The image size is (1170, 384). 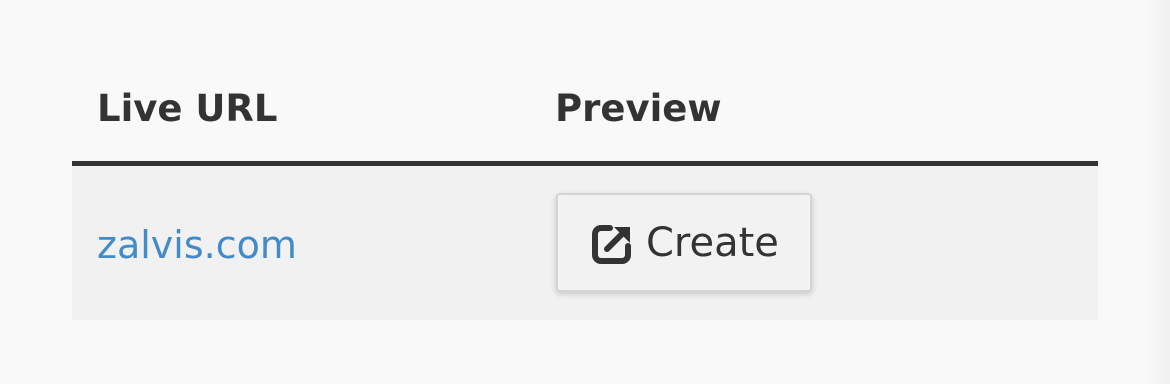 I want to click on column-header-live-url: Live URL, so click(x=187, y=108).